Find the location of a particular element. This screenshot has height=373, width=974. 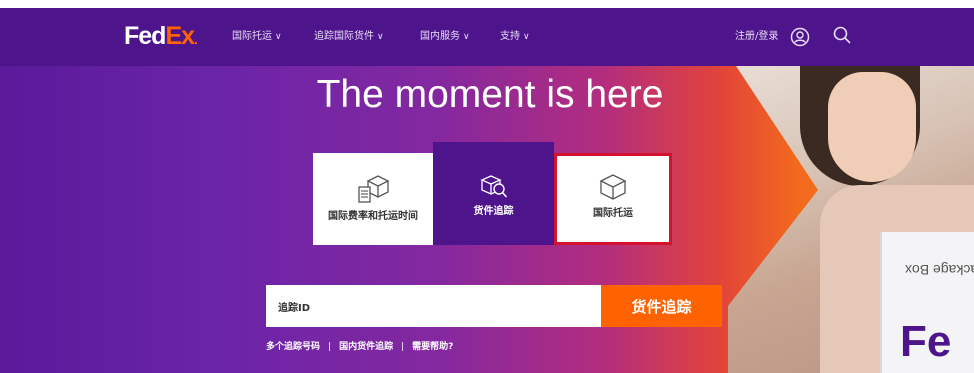

link-need-help: 需要帮助? is located at coordinates (432, 347).